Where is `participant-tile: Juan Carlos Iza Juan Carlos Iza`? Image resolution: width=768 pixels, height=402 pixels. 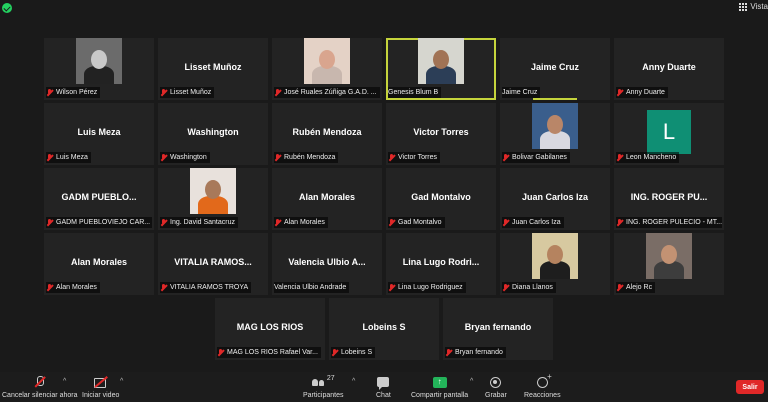
participant-tile: Juan Carlos Iza Juan Carlos Iza is located at coordinates (555, 199).